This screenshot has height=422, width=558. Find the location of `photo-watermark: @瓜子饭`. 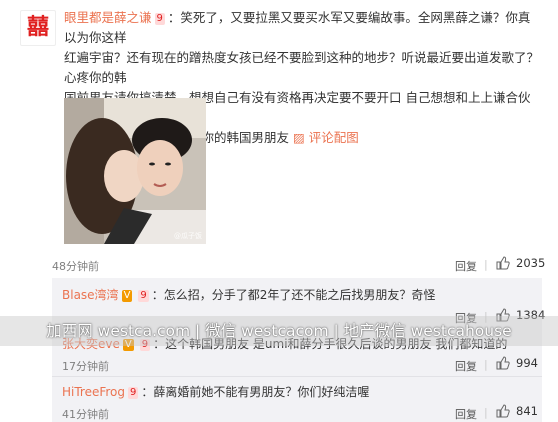

photo-watermark: @瓜子饭 is located at coordinates (188, 236).